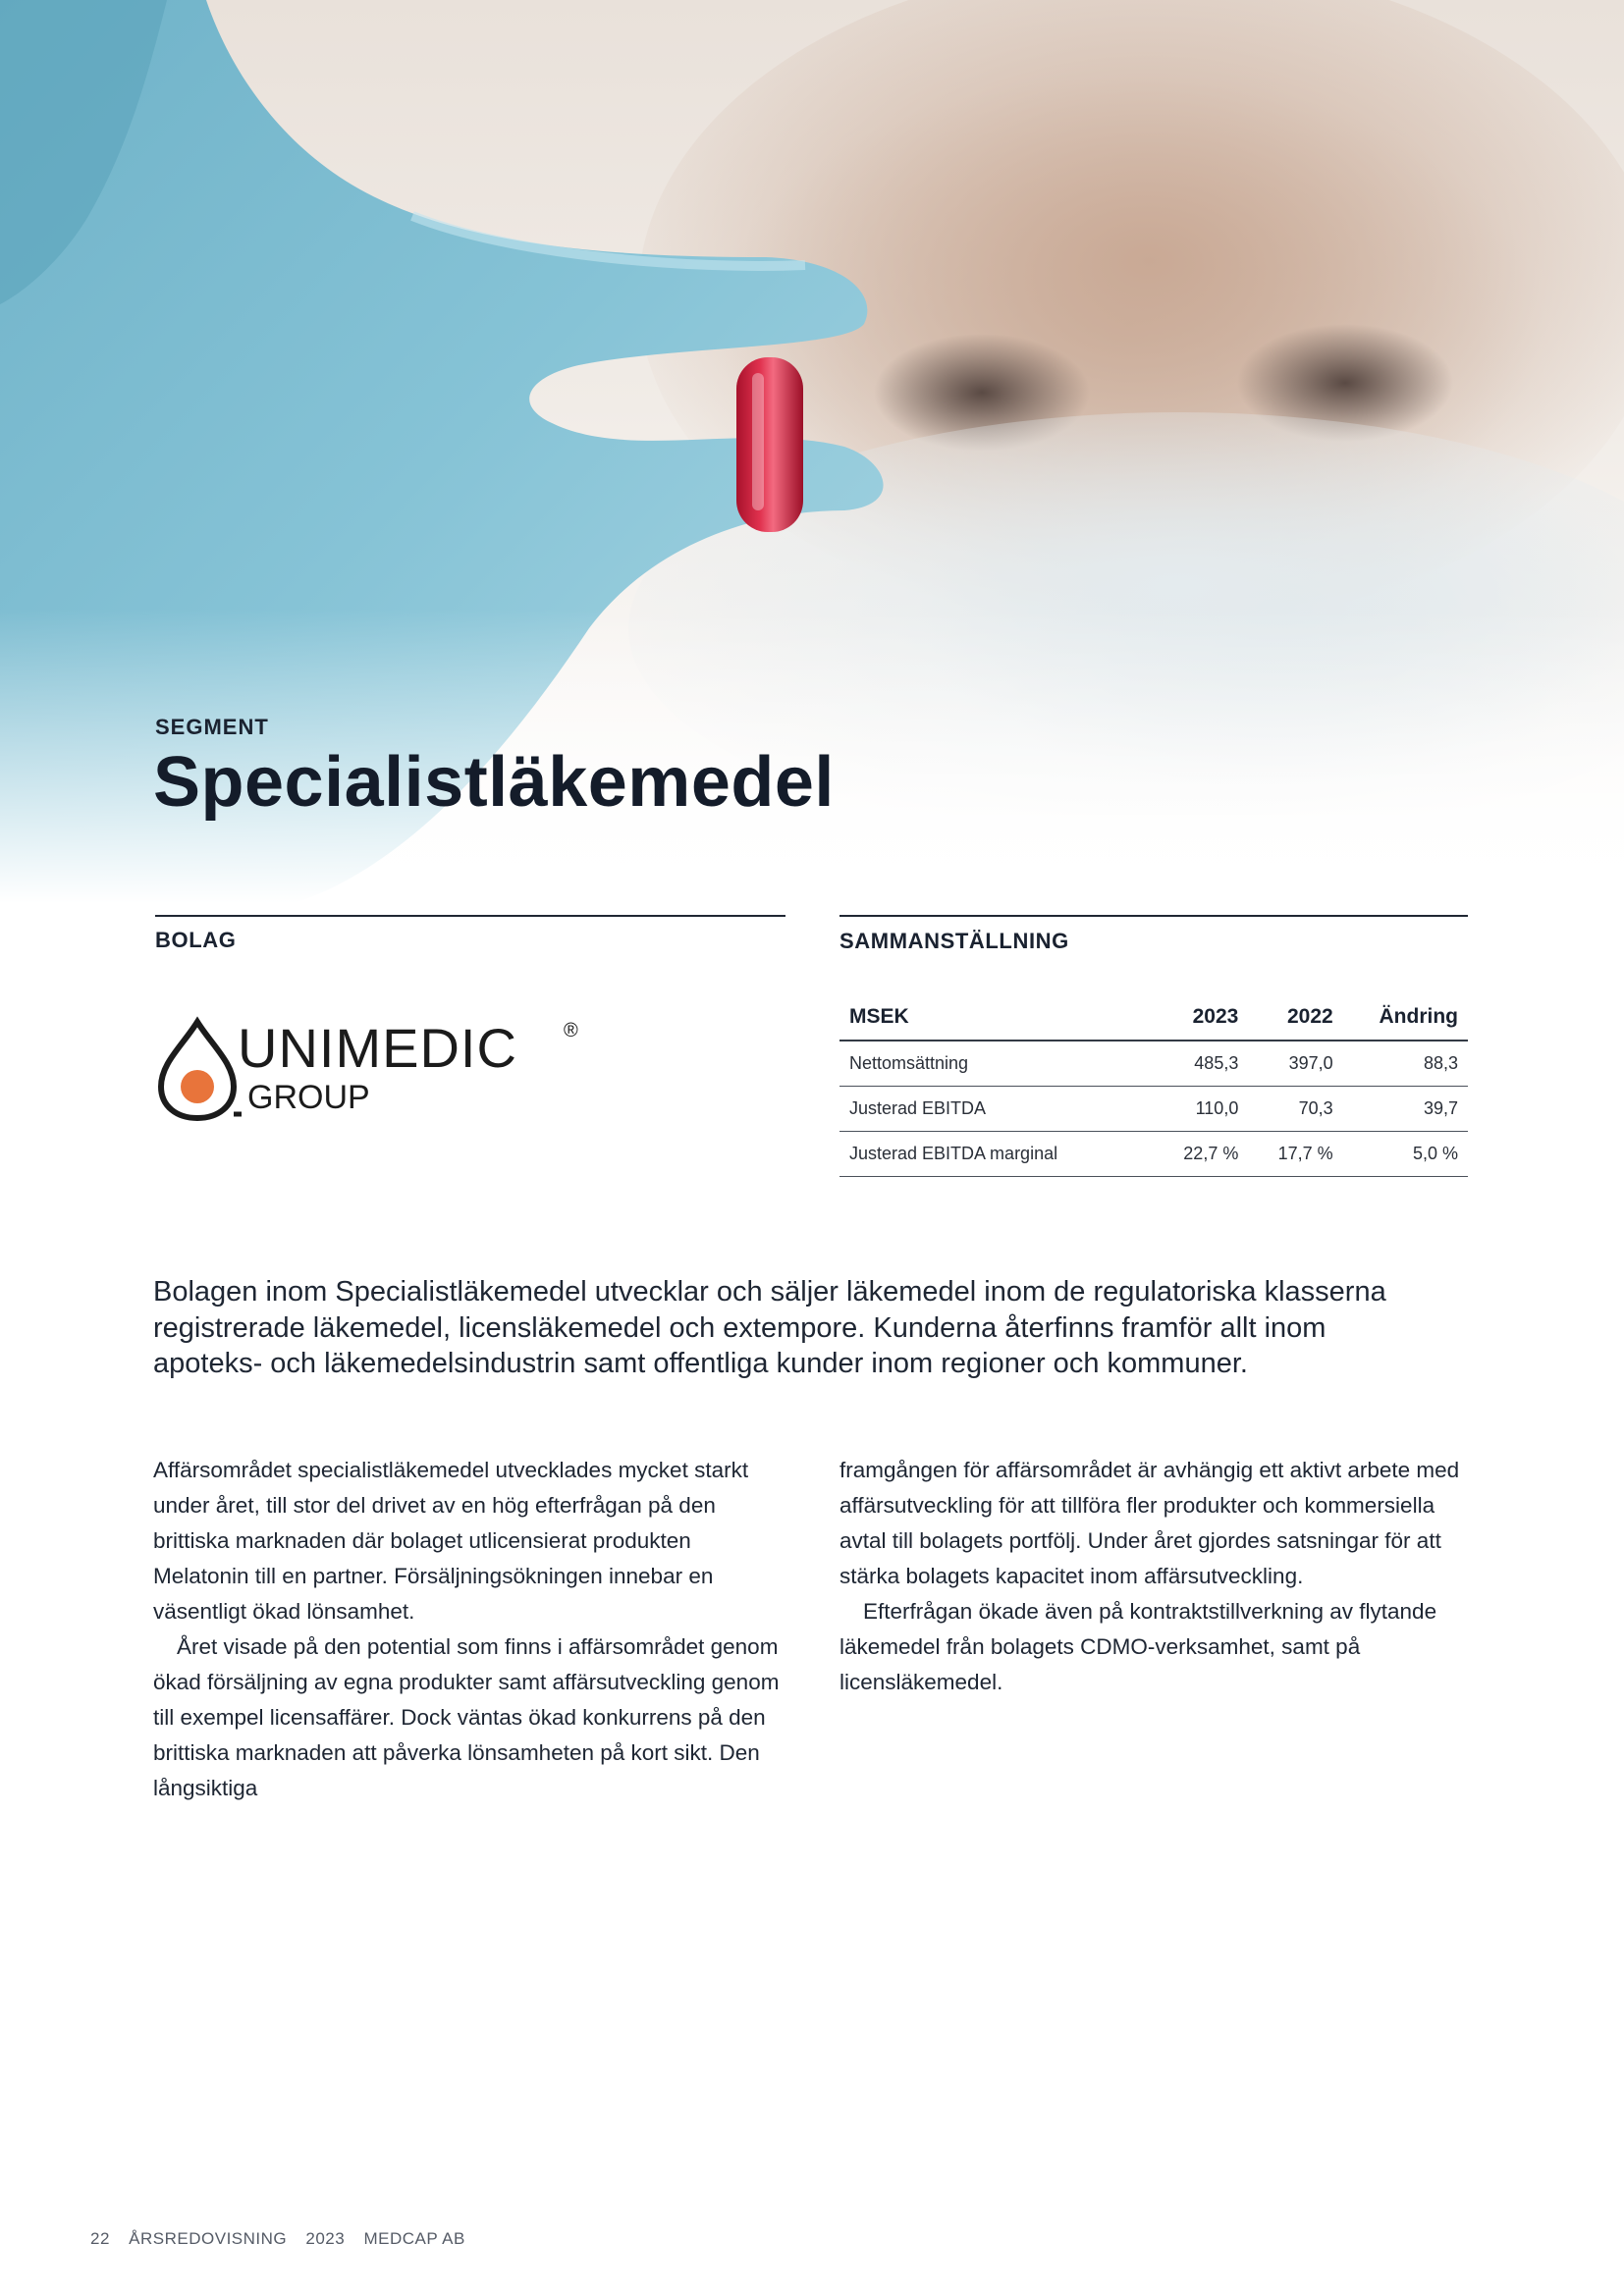 The height and width of the screenshot is (2296, 1624). What do you see at coordinates (1295, 1017) in the screenshot?
I see `column-header: 2022` at bounding box center [1295, 1017].